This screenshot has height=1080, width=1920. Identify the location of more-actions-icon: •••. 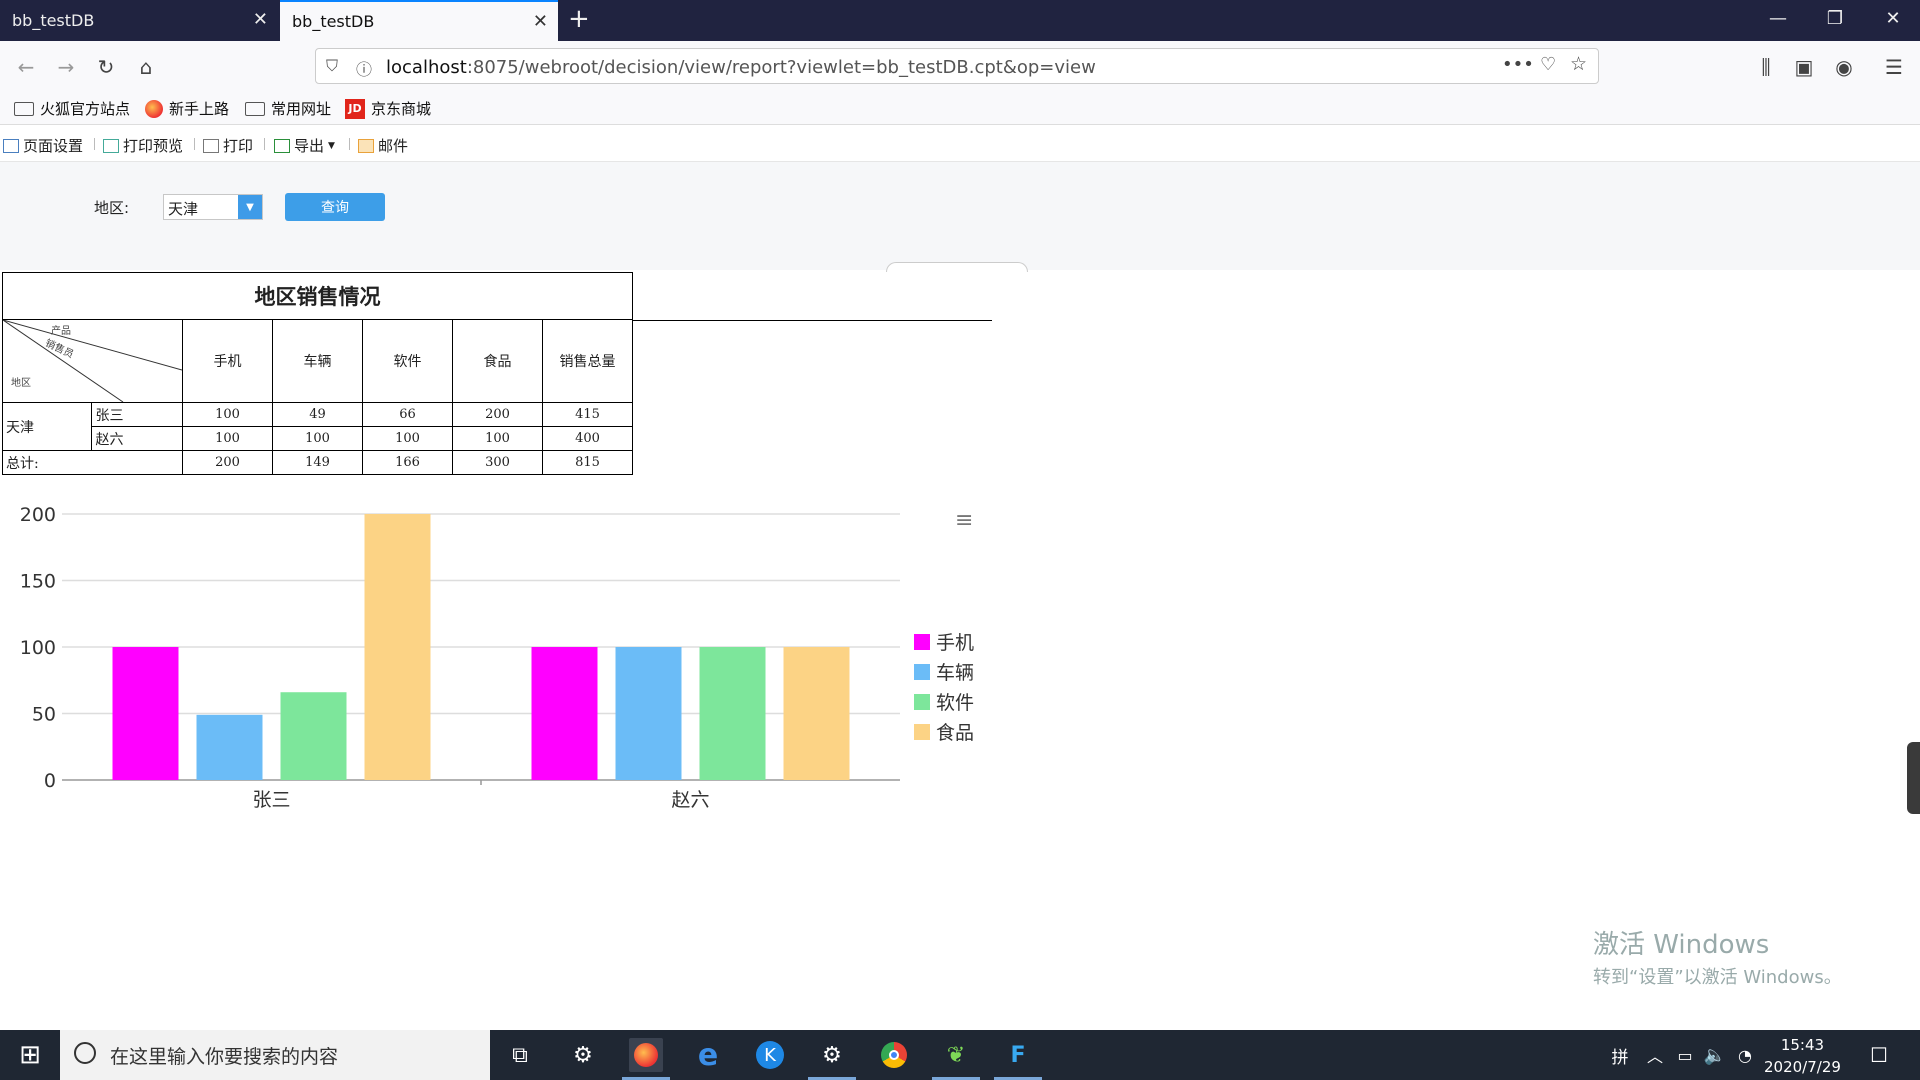
(1518, 64).